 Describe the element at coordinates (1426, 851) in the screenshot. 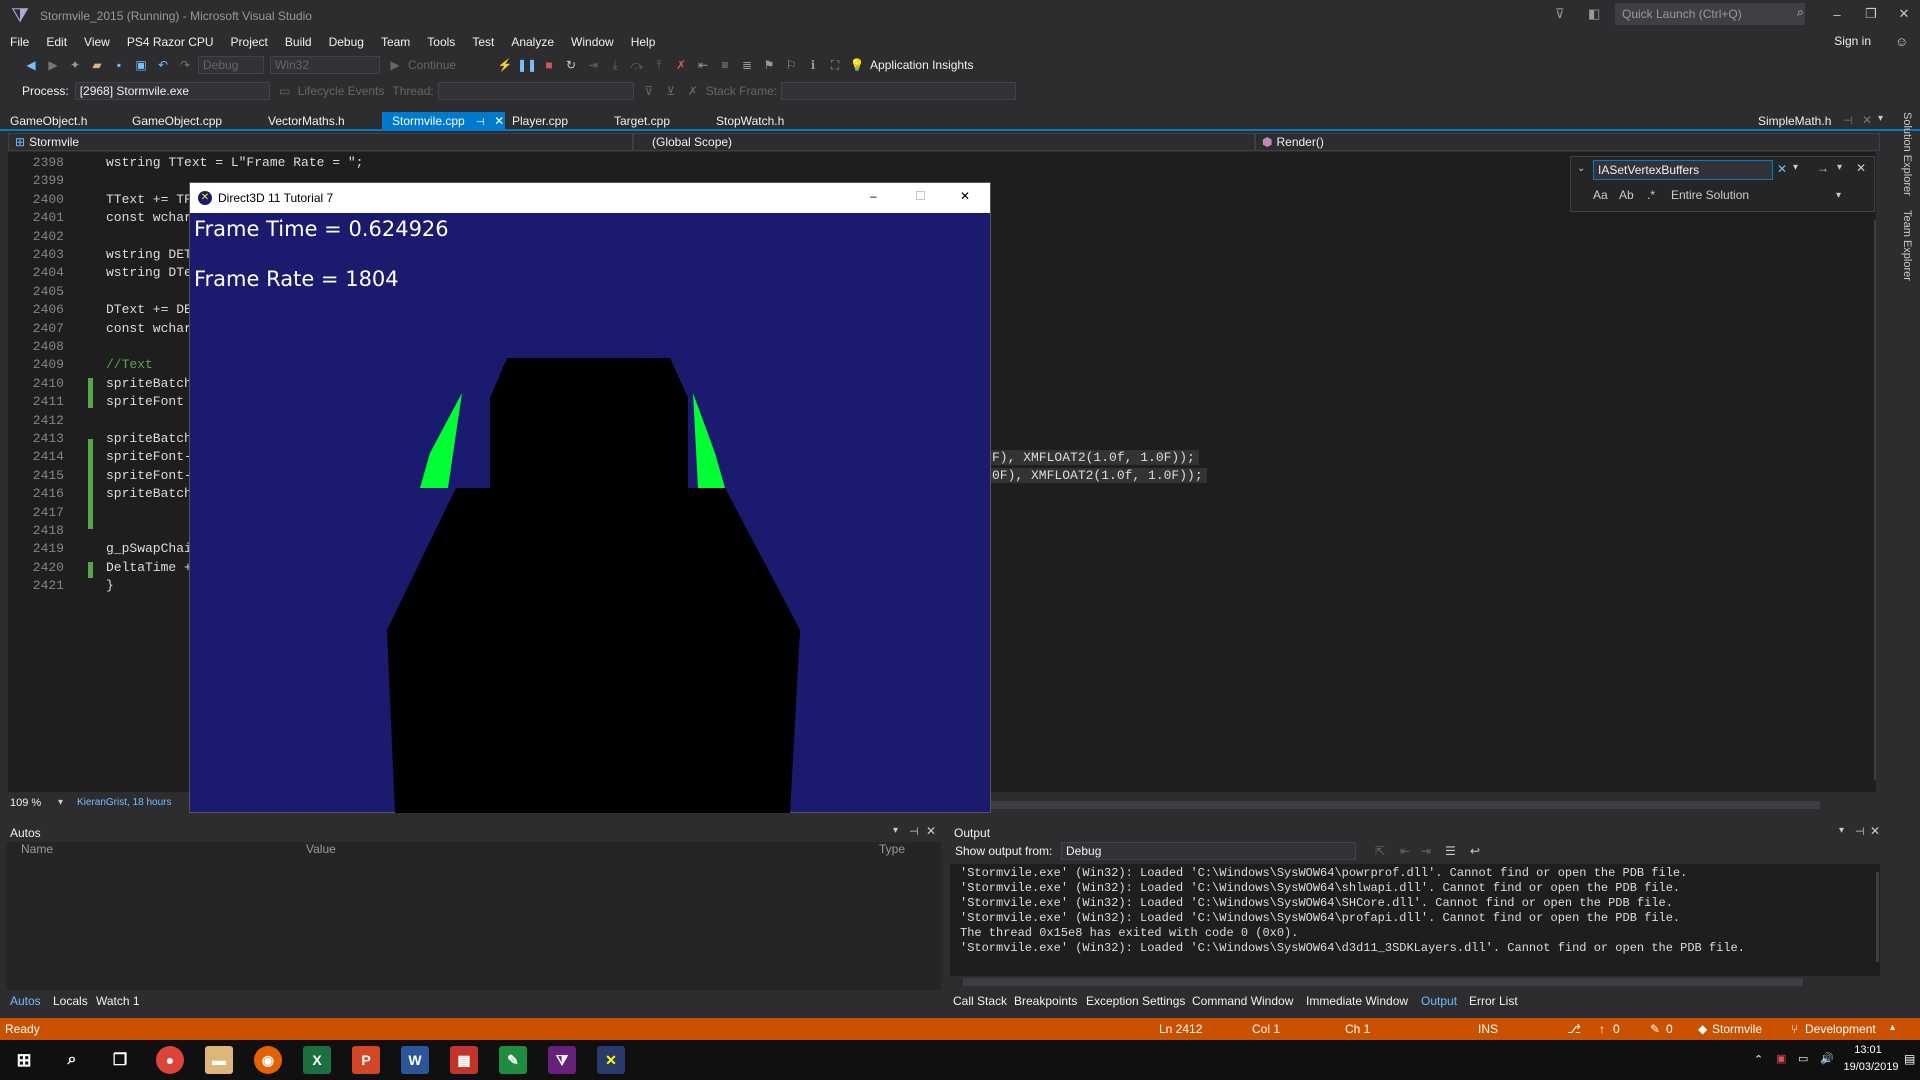

I see `next-message-icon: ⇥` at that location.